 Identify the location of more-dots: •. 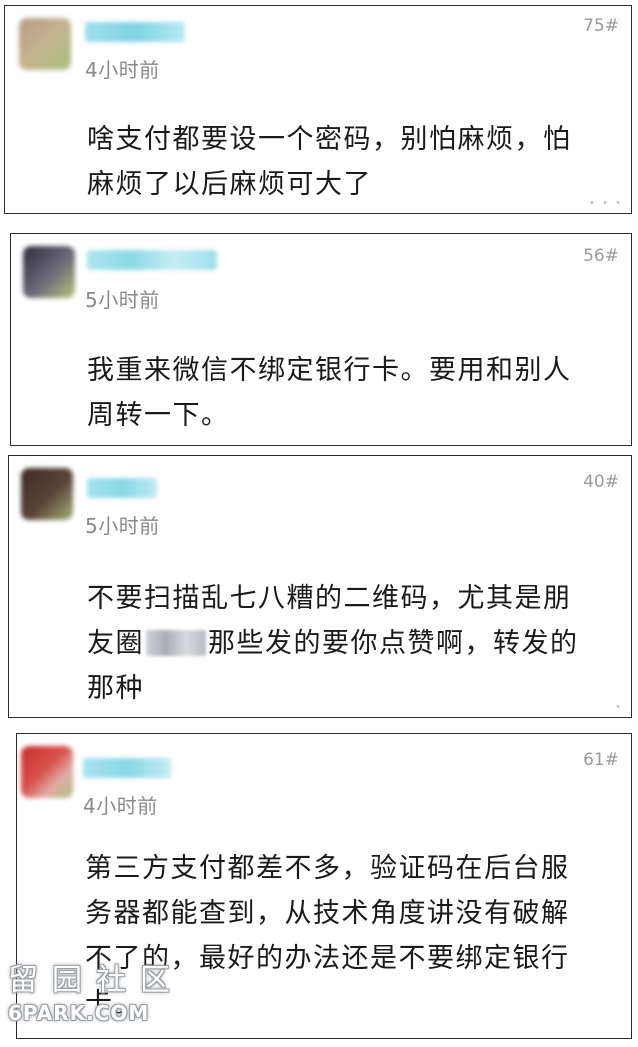
(619, 707).